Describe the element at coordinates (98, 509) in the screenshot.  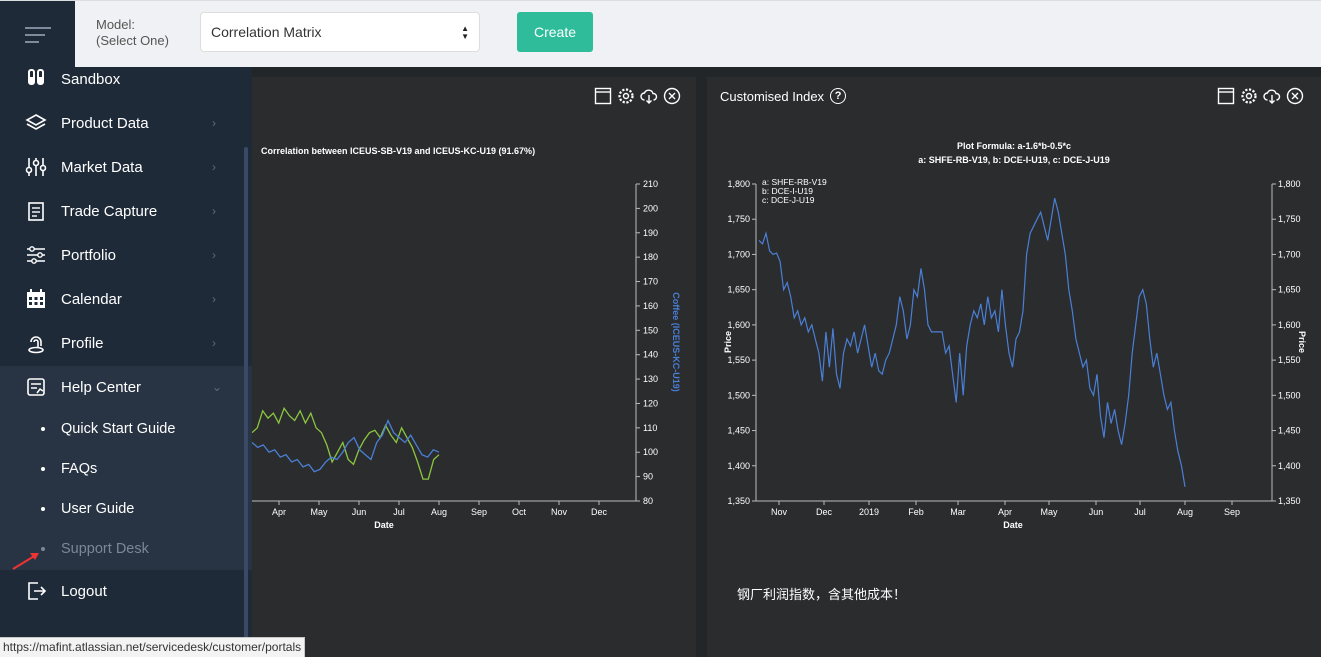
I see `sidebar-subitem-label: User Guide` at that location.